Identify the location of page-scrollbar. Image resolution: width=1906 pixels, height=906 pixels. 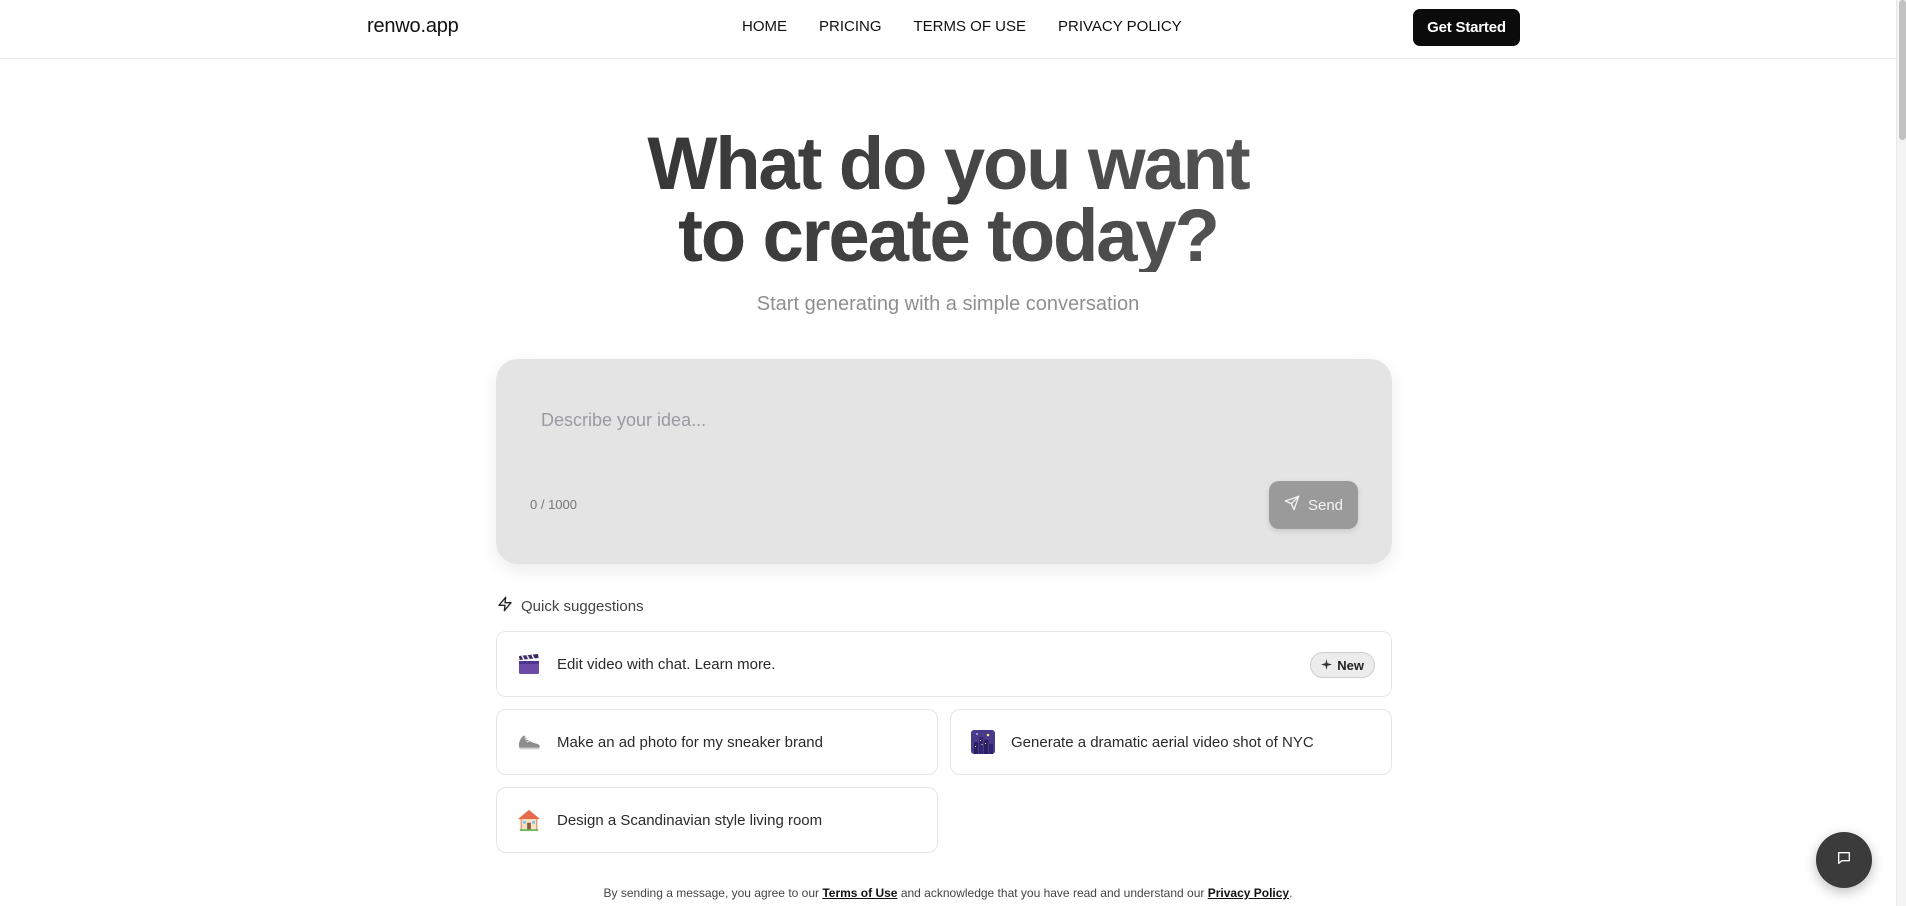
(1901, 453).